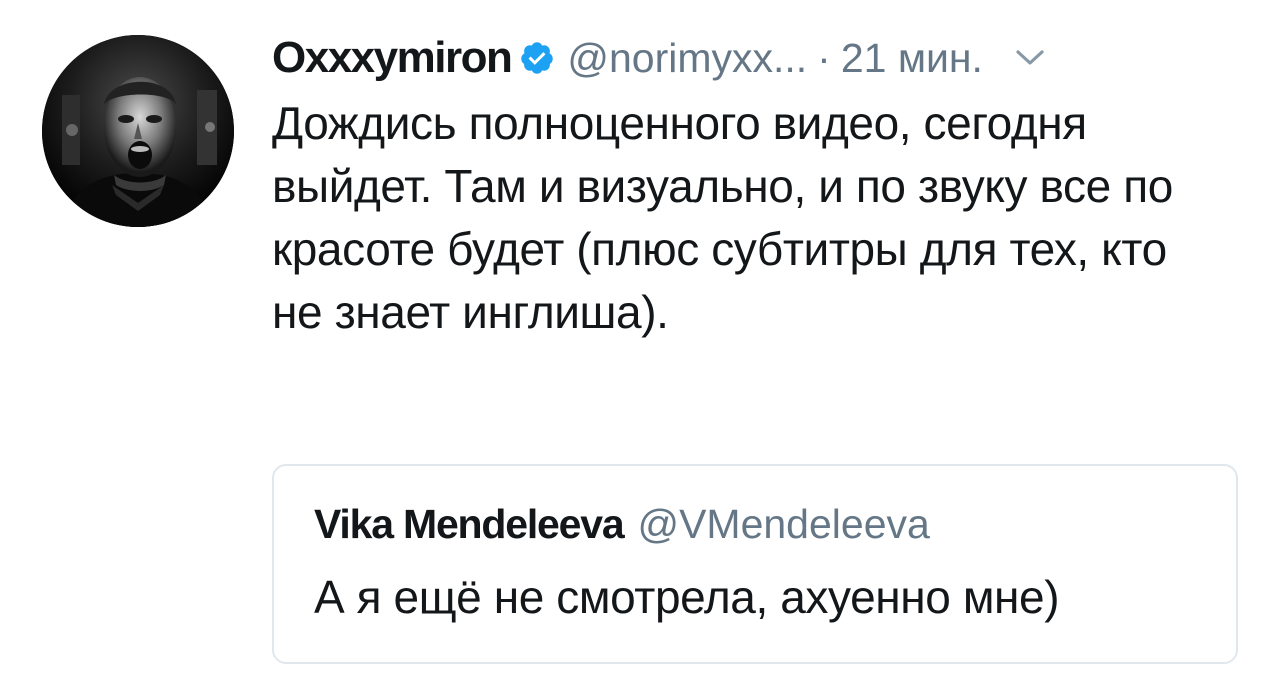 The width and height of the screenshot is (1280, 680). Describe the element at coordinates (392, 58) in the screenshot. I see `author-name: Oxxxymiron` at that location.